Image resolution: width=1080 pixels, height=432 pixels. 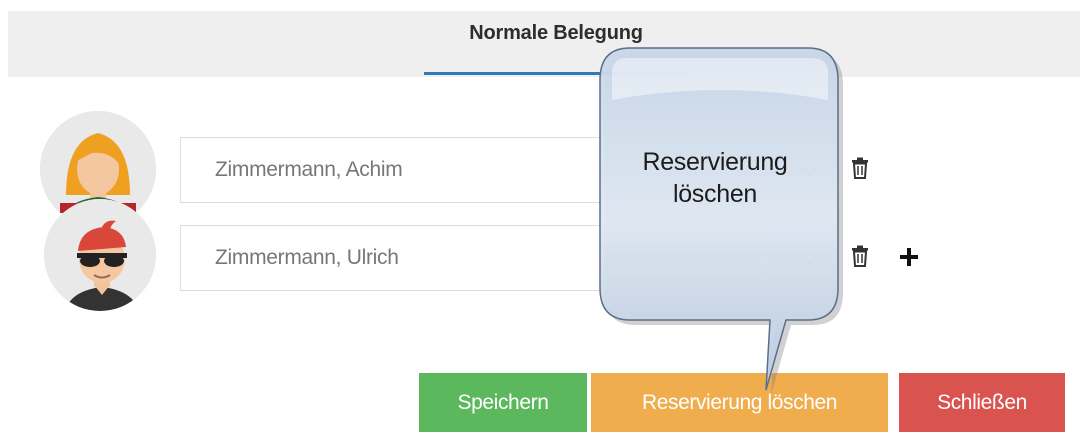 What do you see at coordinates (503, 402) in the screenshot?
I see `save-button: Speichern` at bounding box center [503, 402].